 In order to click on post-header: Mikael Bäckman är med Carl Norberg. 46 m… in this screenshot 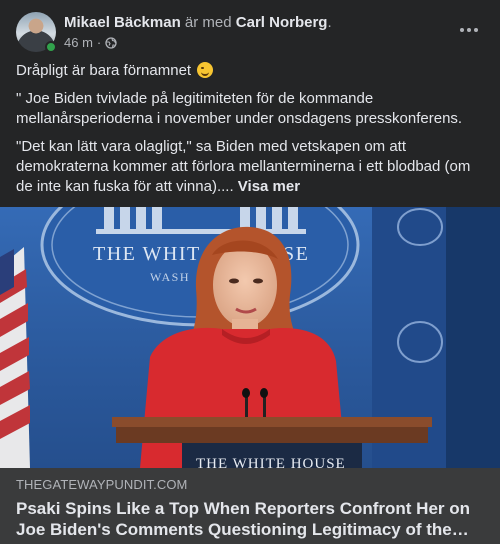, I will do `click(250, 33)`.